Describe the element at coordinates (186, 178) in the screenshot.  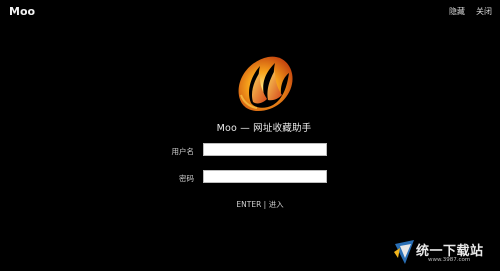
I see `password-label: 密码` at that location.